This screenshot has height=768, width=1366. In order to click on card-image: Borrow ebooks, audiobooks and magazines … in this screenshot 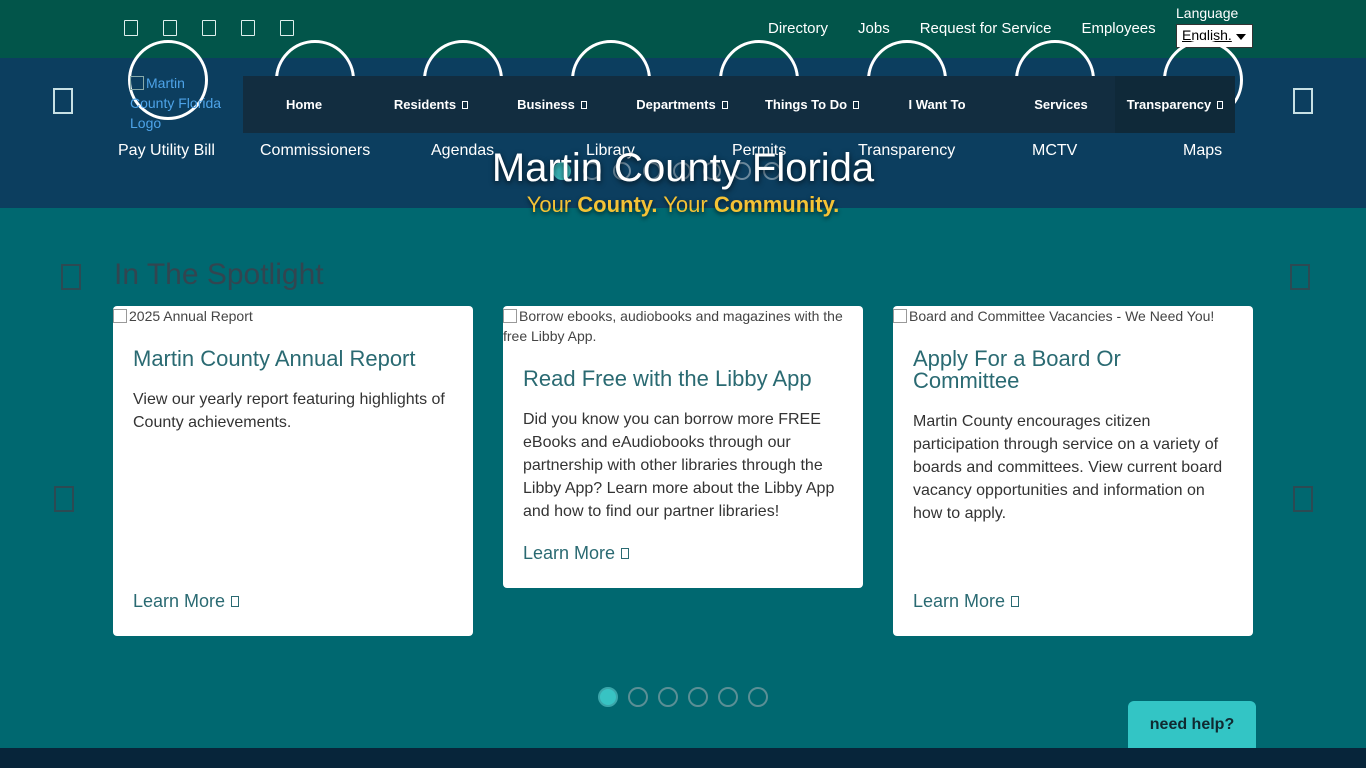, I will do `click(683, 326)`.